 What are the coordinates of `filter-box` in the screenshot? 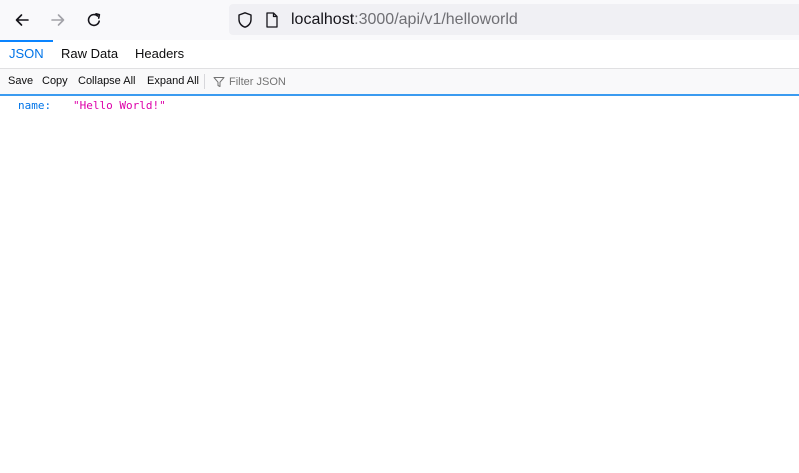 It's located at (321, 81).